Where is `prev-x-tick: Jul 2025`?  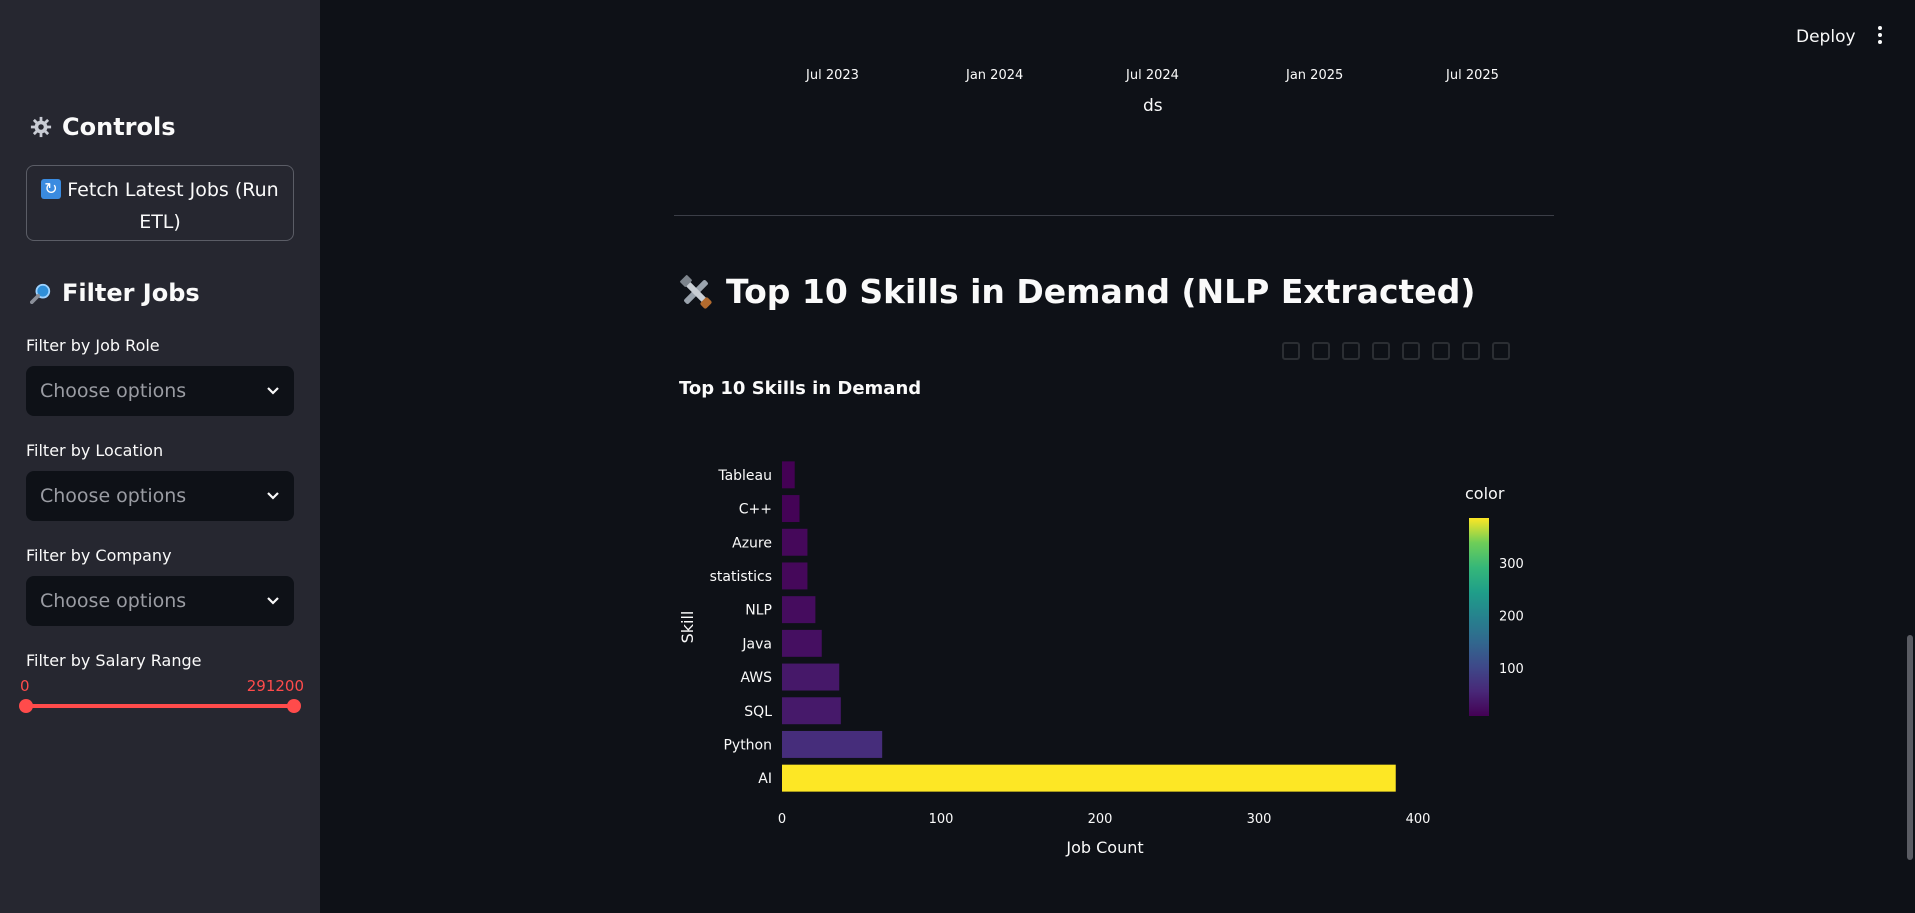
prev-x-tick: Jul 2025 is located at coordinates (1472, 75).